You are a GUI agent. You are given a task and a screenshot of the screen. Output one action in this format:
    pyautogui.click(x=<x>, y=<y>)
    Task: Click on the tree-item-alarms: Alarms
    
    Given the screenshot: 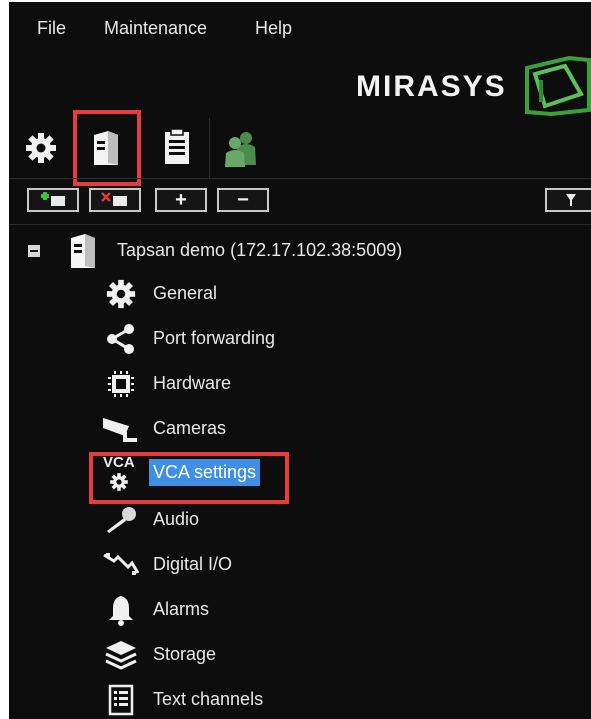 What is the action you would take?
    pyautogui.click(x=300, y=610)
    